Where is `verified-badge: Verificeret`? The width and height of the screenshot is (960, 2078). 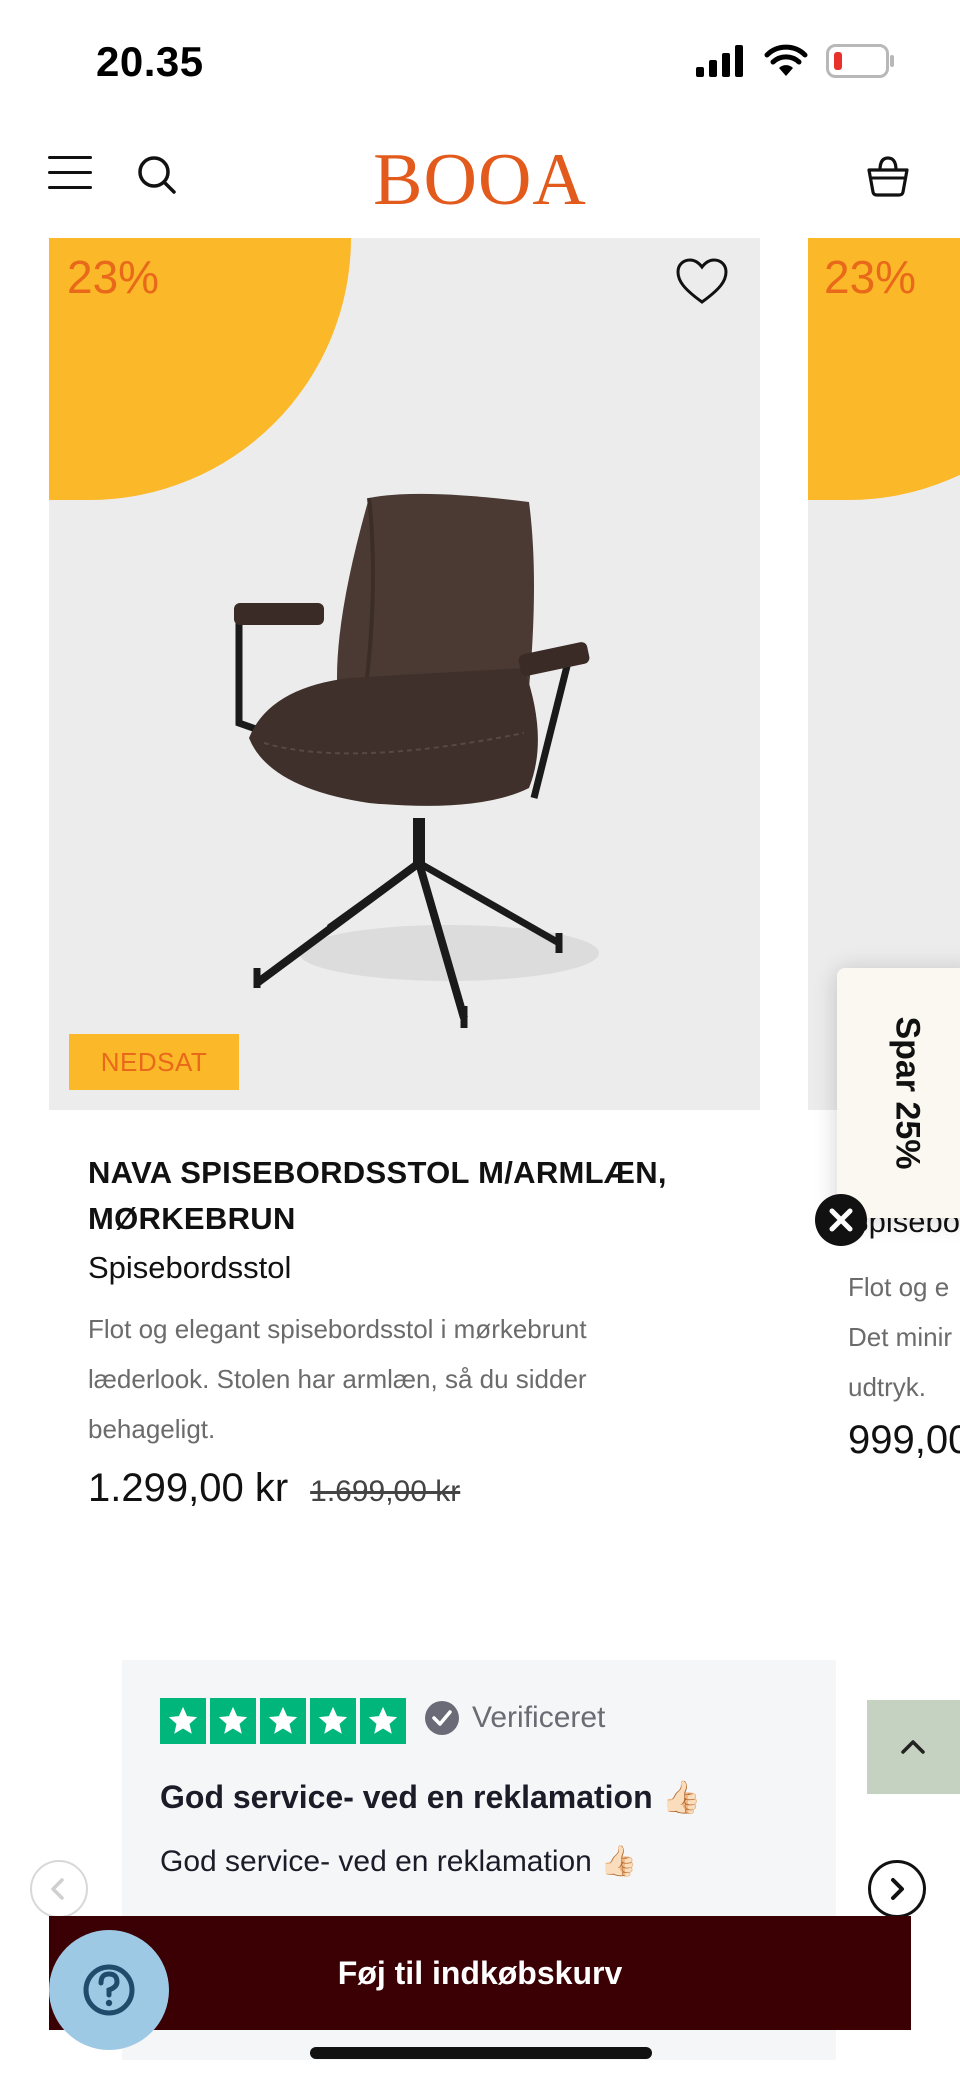 verified-badge: Verificeret is located at coordinates (514, 1718).